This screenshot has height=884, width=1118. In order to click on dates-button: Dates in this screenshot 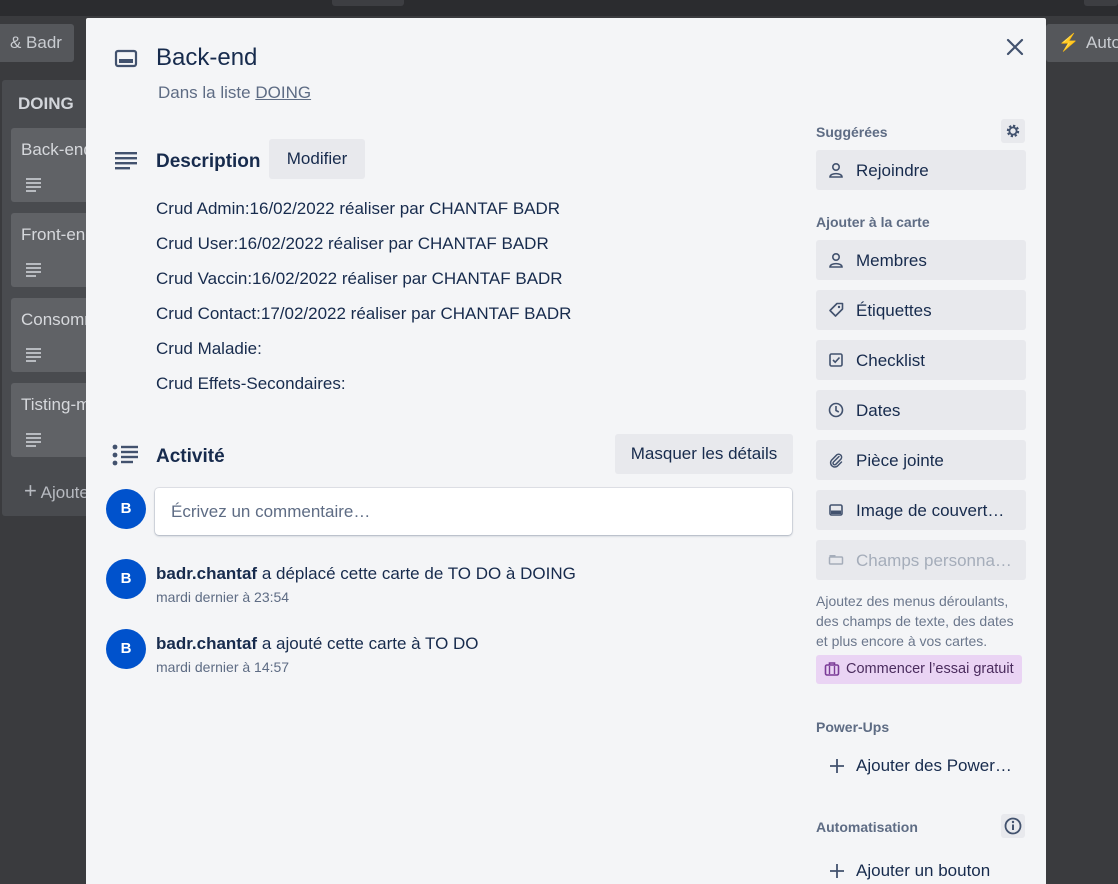, I will do `click(921, 410)`.